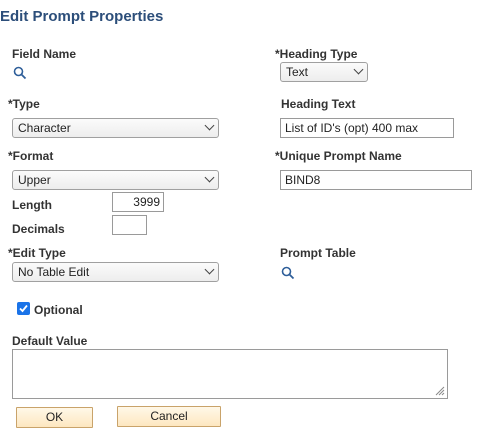 Image resolution: width=502 pixels, height=445 pixels. I want to click on edit-type-value: No Table Edit, so click(54, 272).